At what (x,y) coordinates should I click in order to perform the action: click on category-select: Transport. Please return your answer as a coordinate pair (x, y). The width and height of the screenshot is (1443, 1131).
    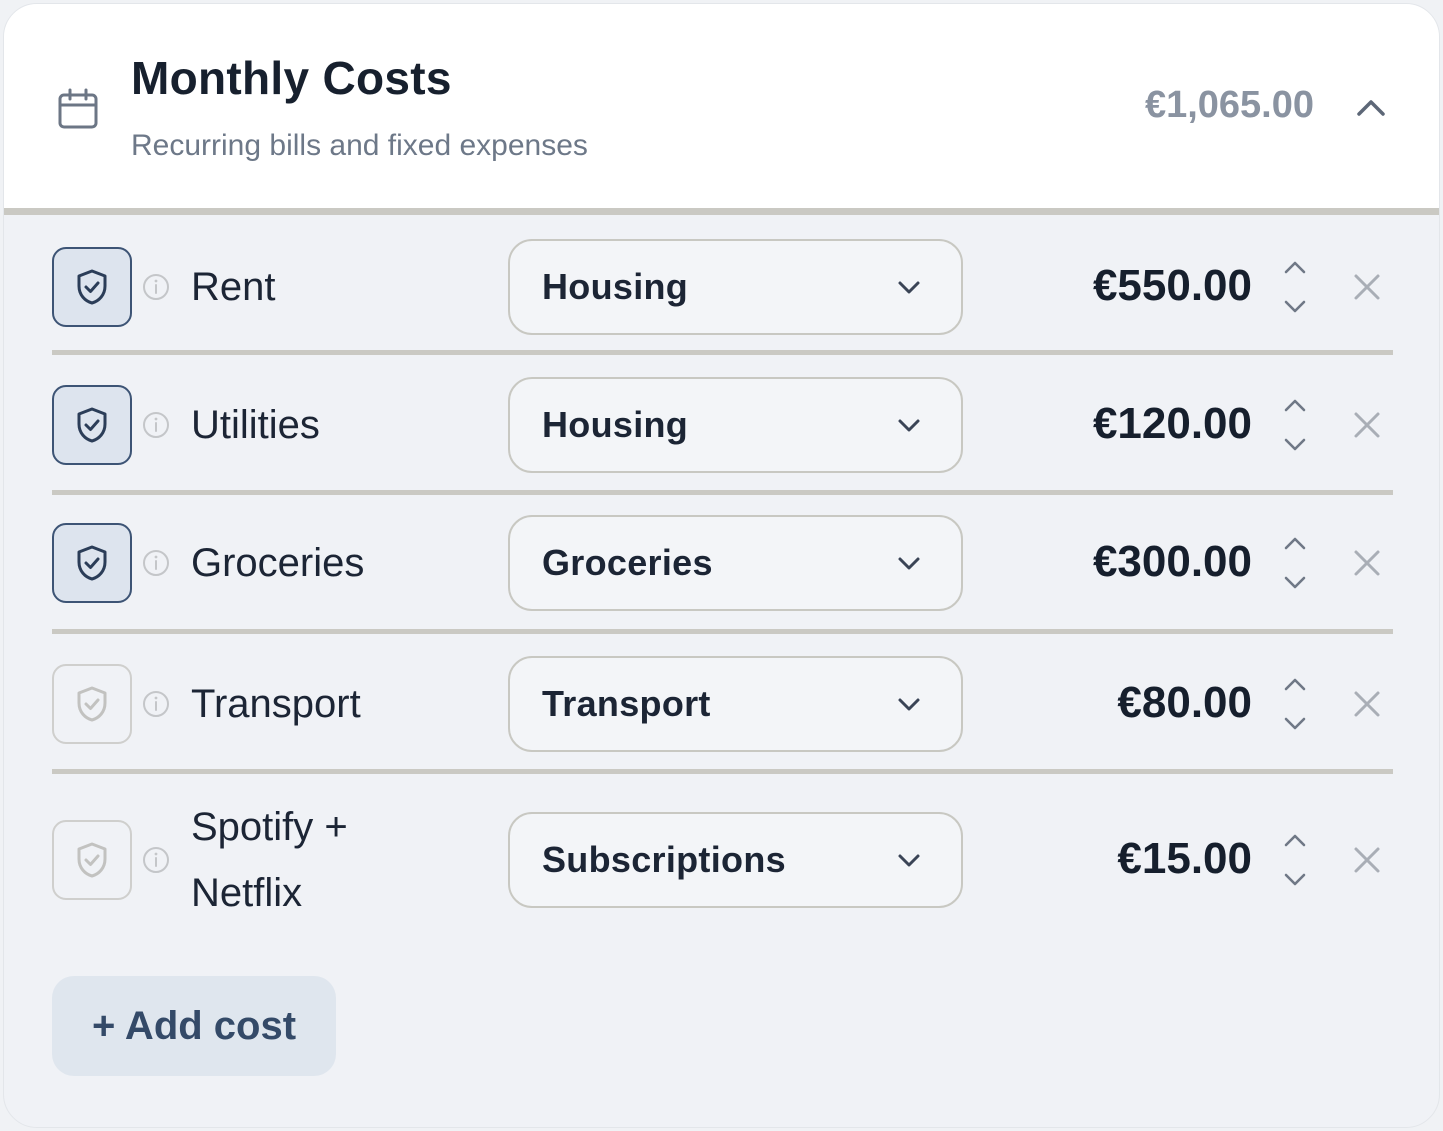
    Looking at the image, I should click on (735, 704).